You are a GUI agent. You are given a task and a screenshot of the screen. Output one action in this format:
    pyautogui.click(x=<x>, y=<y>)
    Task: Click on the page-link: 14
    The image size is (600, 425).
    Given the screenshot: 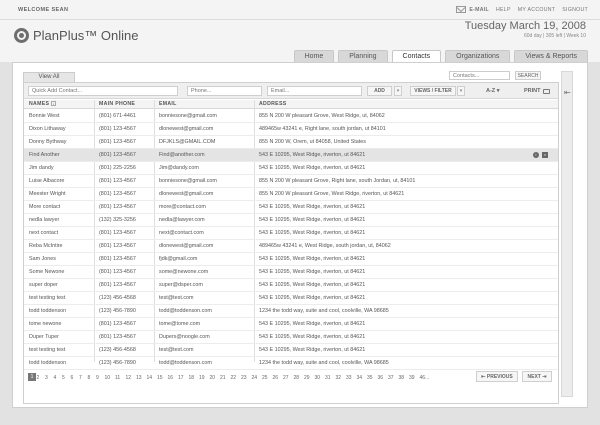 What is the action you would take?
    pyautogui.click(x=150, y=378)
    